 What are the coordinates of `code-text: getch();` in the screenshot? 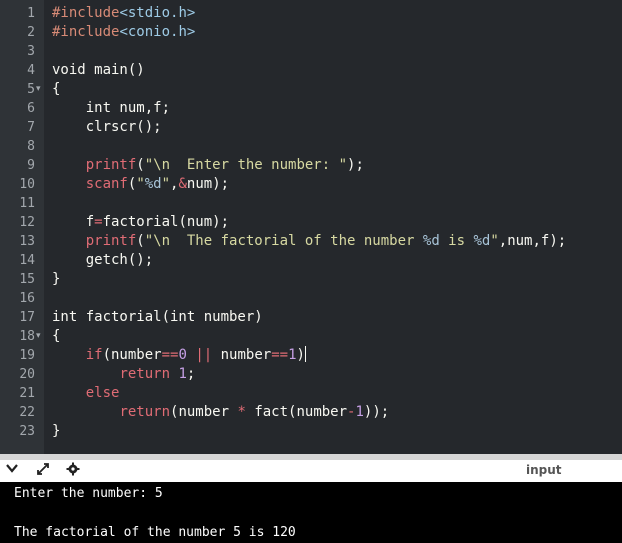 It's located at (102, 260).